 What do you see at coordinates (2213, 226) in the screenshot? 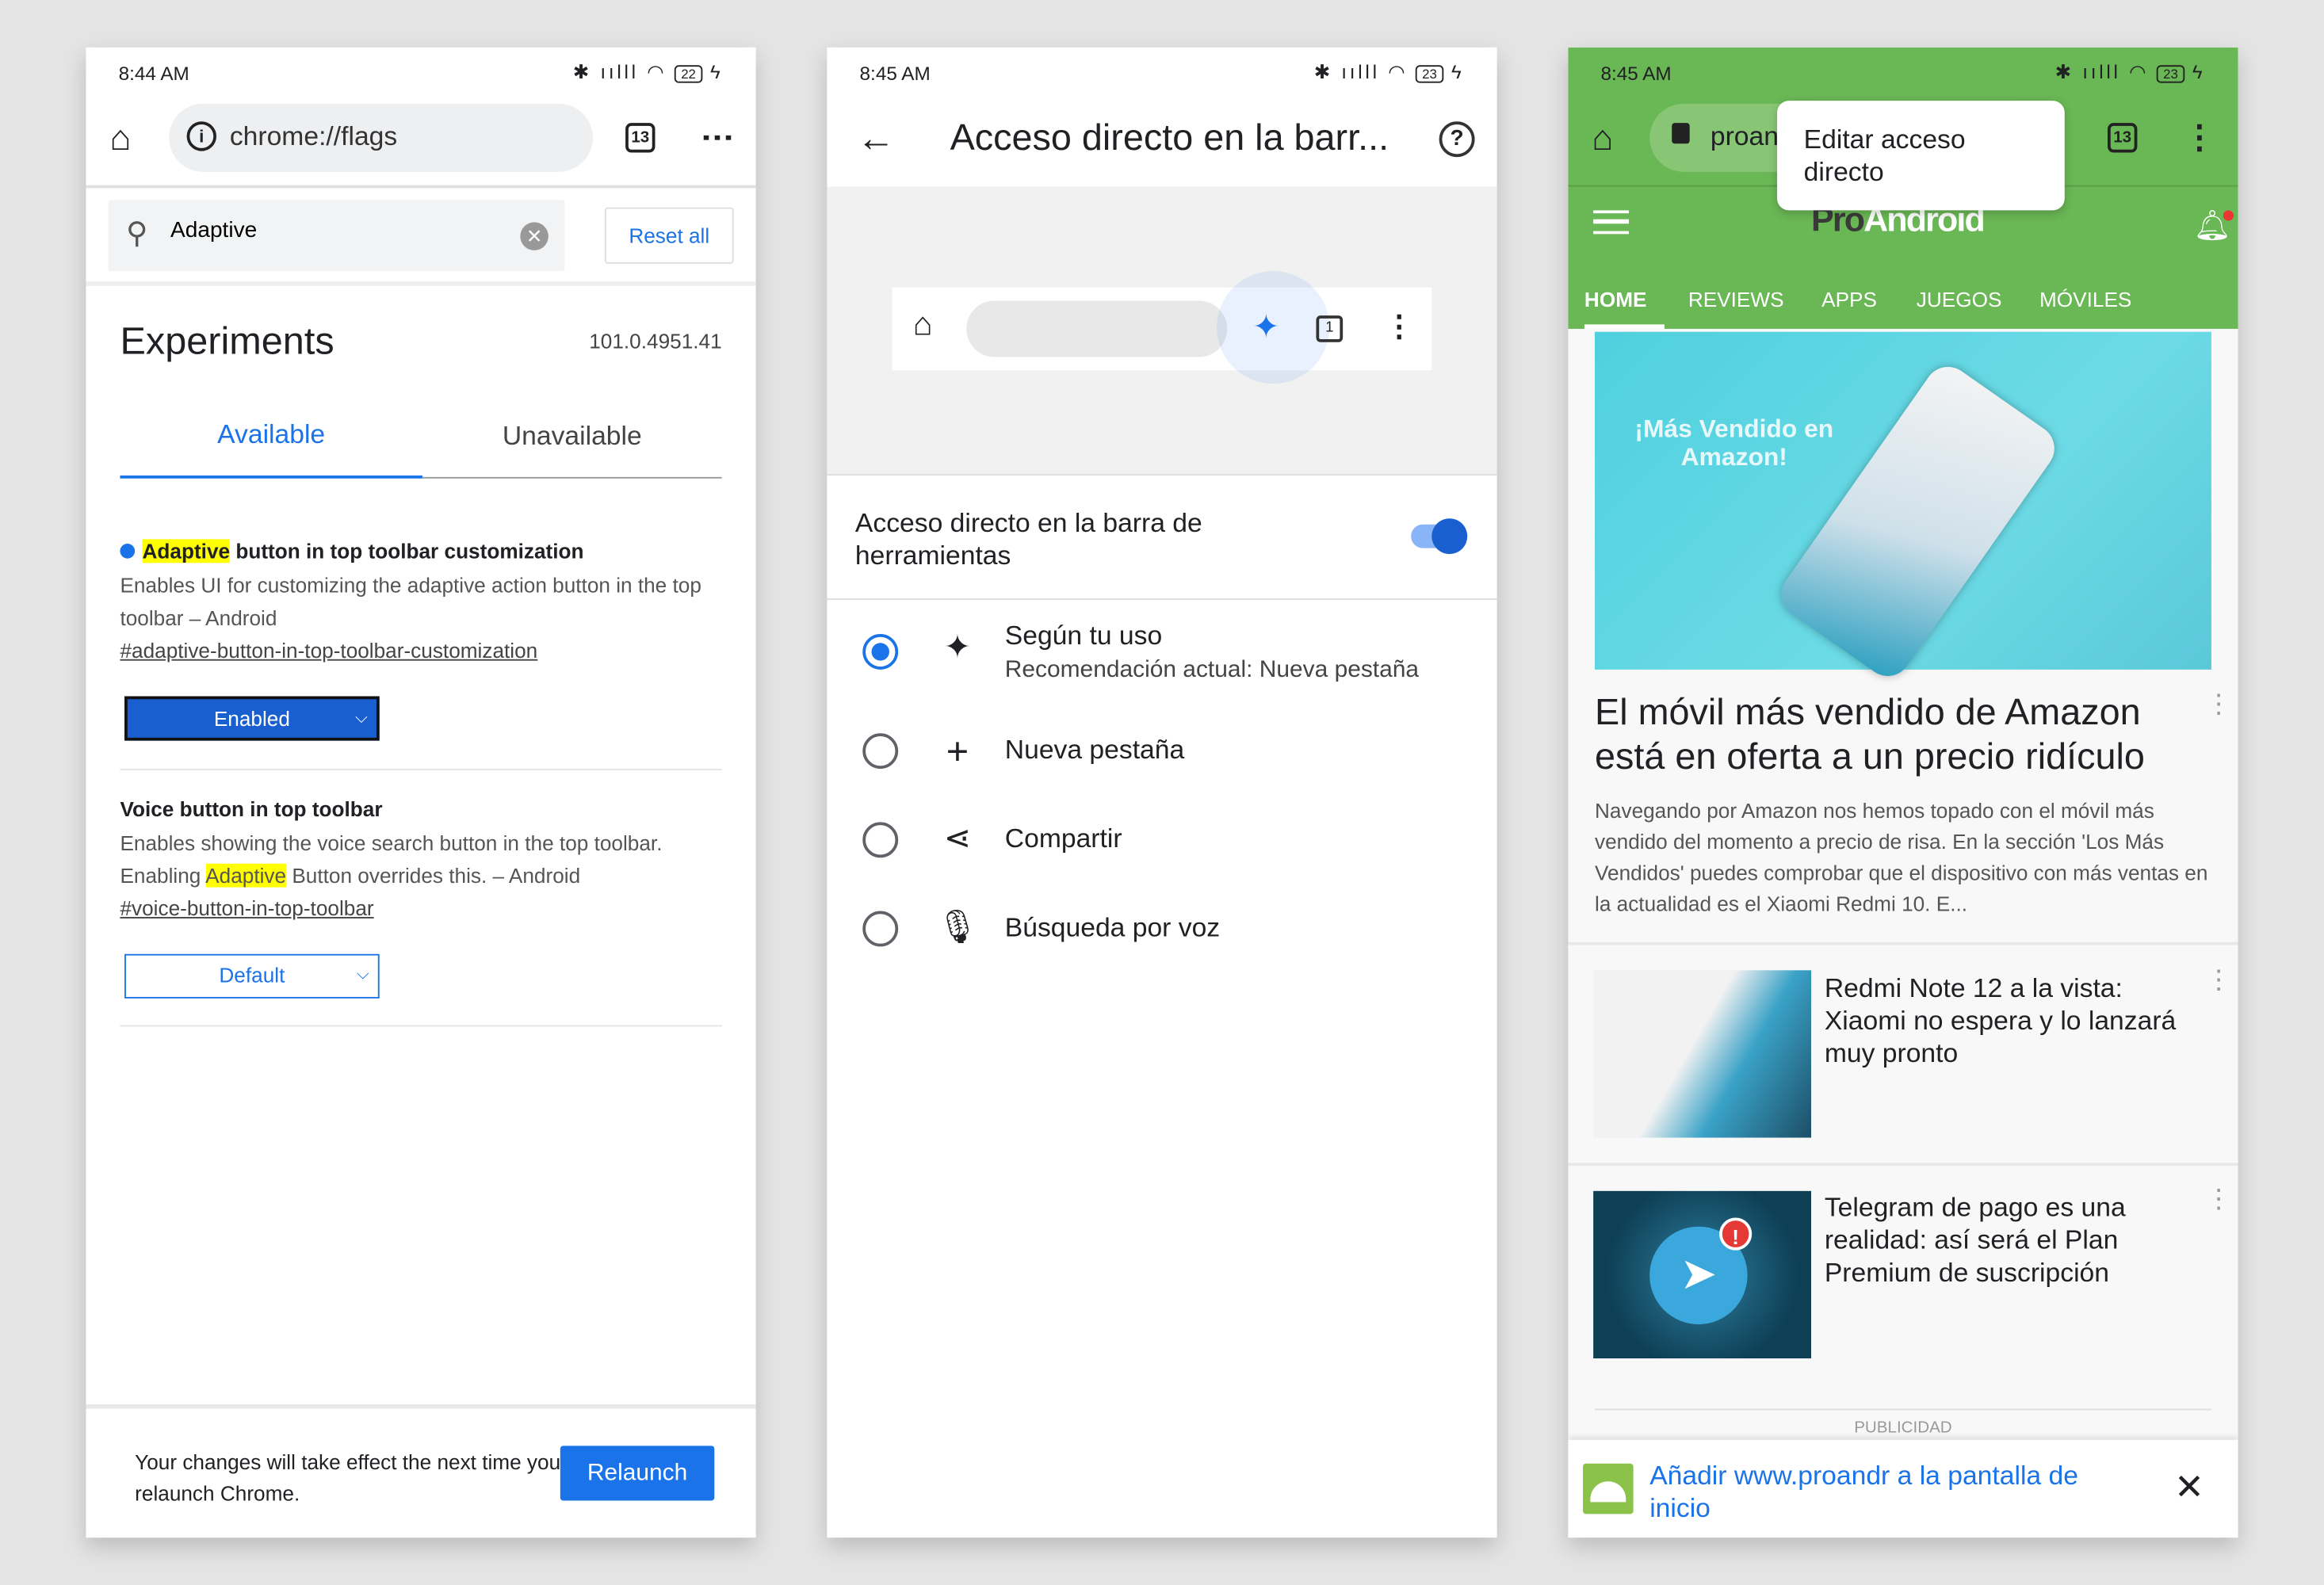
I see `bell-icon: 🔔︎` at bounding box center [2213, 226].